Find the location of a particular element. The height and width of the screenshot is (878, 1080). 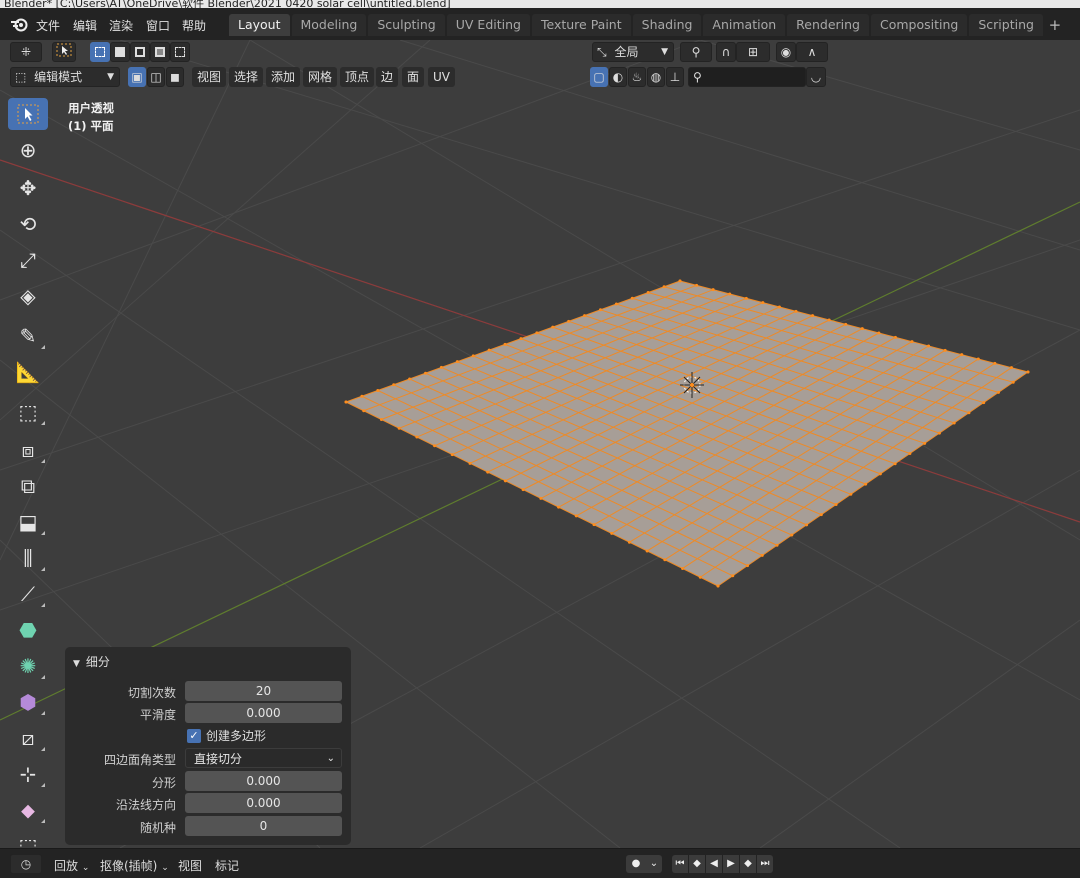

menu-mesh: 网格 is located at coordinates (320, 77).